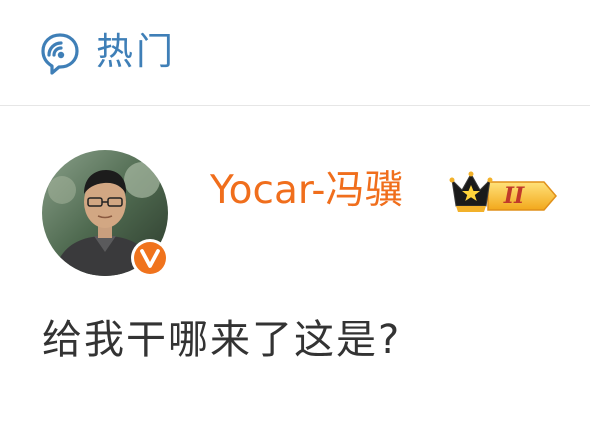 This screenshot has width=590, height=442. I want to click on post-content: 给我干哪来了这是?, so click(222, 340).